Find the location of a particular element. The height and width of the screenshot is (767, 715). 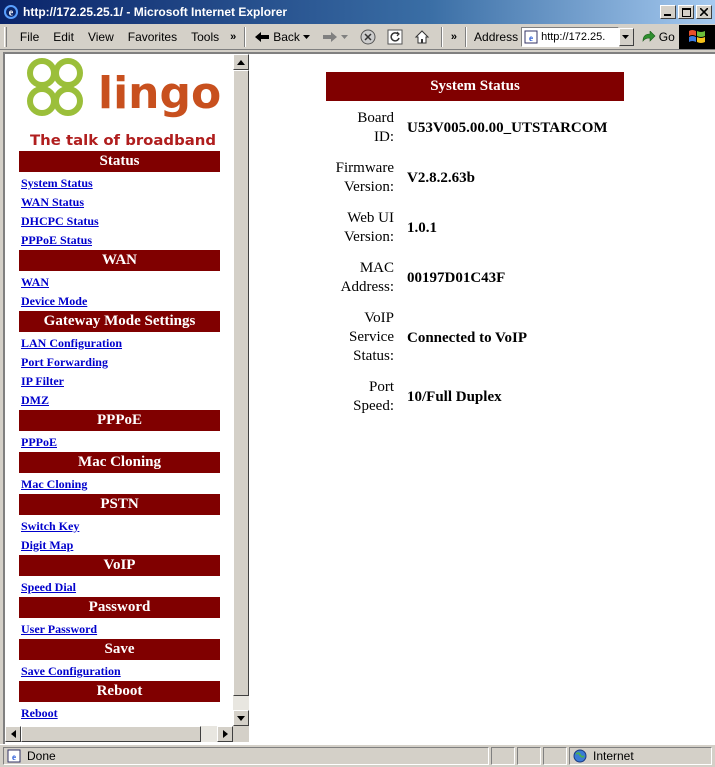

home-button is located at coordinates (423, 37).